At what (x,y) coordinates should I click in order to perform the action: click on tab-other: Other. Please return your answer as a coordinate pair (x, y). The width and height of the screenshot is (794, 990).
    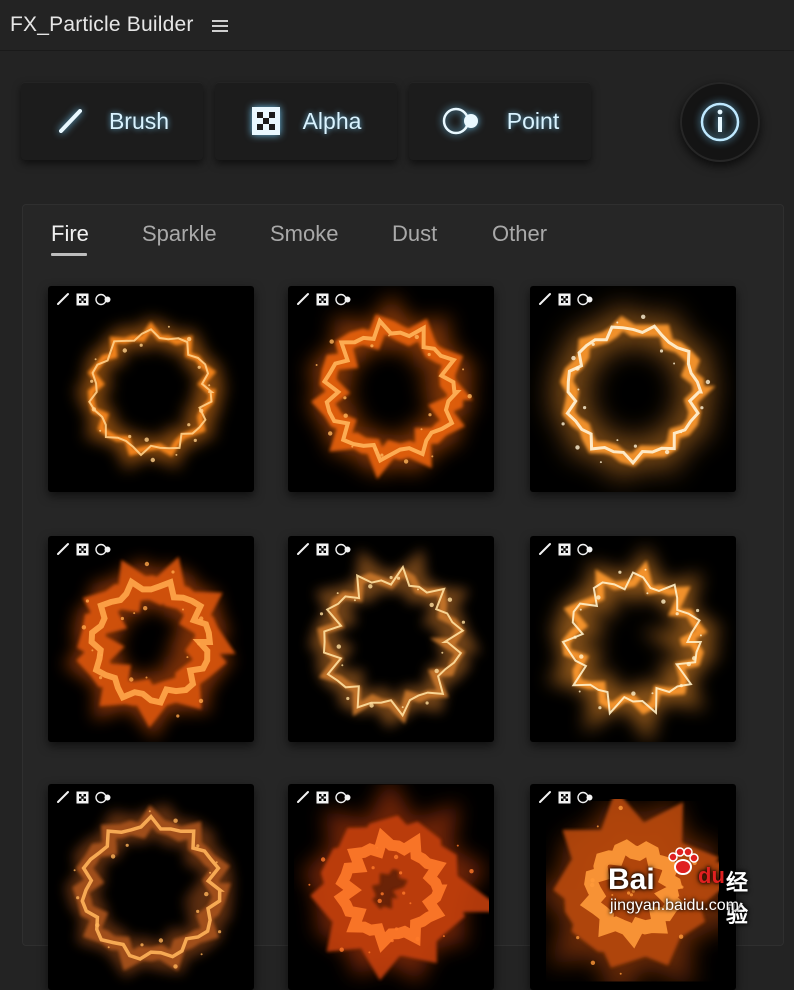
    Looking at the image, I should click on (519, 234).